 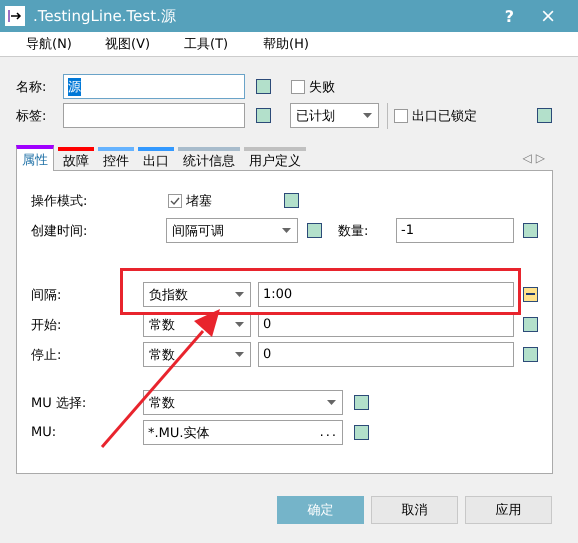 I want to click on input-field: 0, so click(x=386, y=354).